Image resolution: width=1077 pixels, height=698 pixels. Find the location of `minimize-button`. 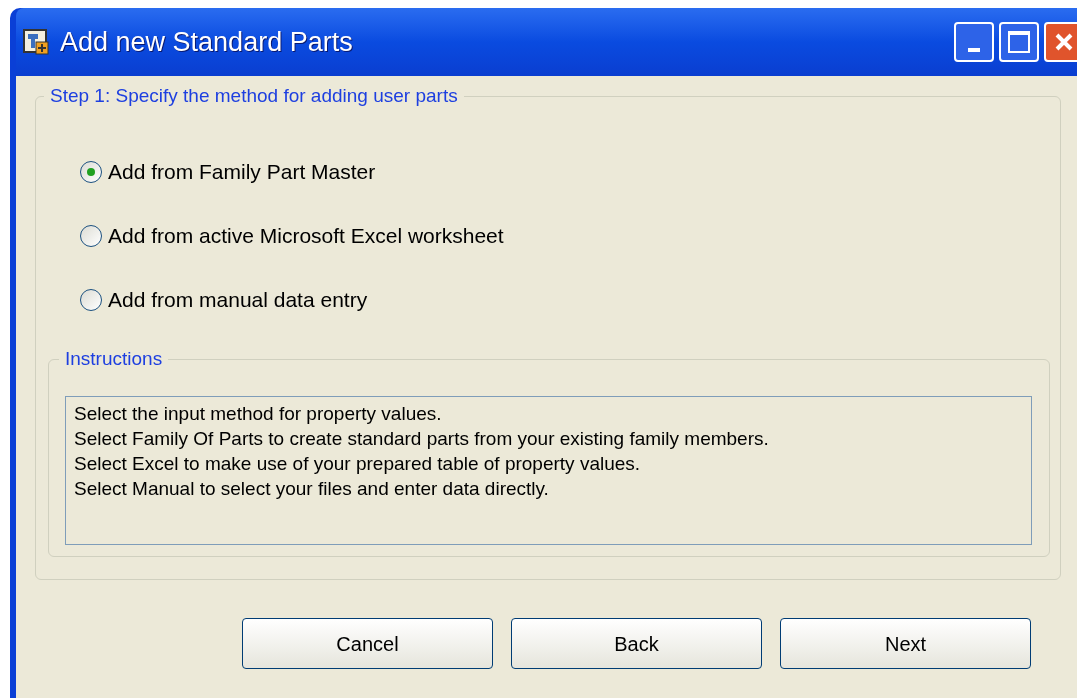

minimize-button is located at coordinates (974, 42).